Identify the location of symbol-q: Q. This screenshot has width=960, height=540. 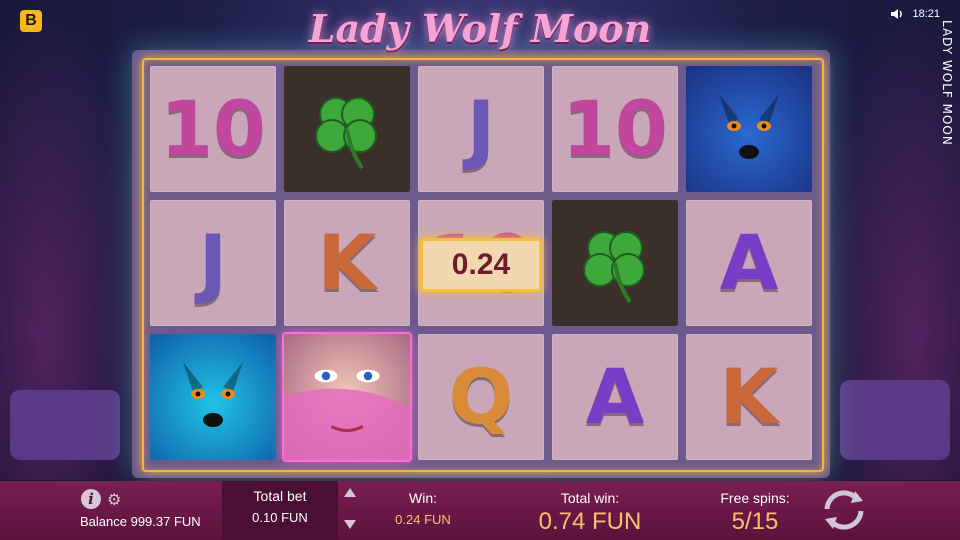
(481, 396).